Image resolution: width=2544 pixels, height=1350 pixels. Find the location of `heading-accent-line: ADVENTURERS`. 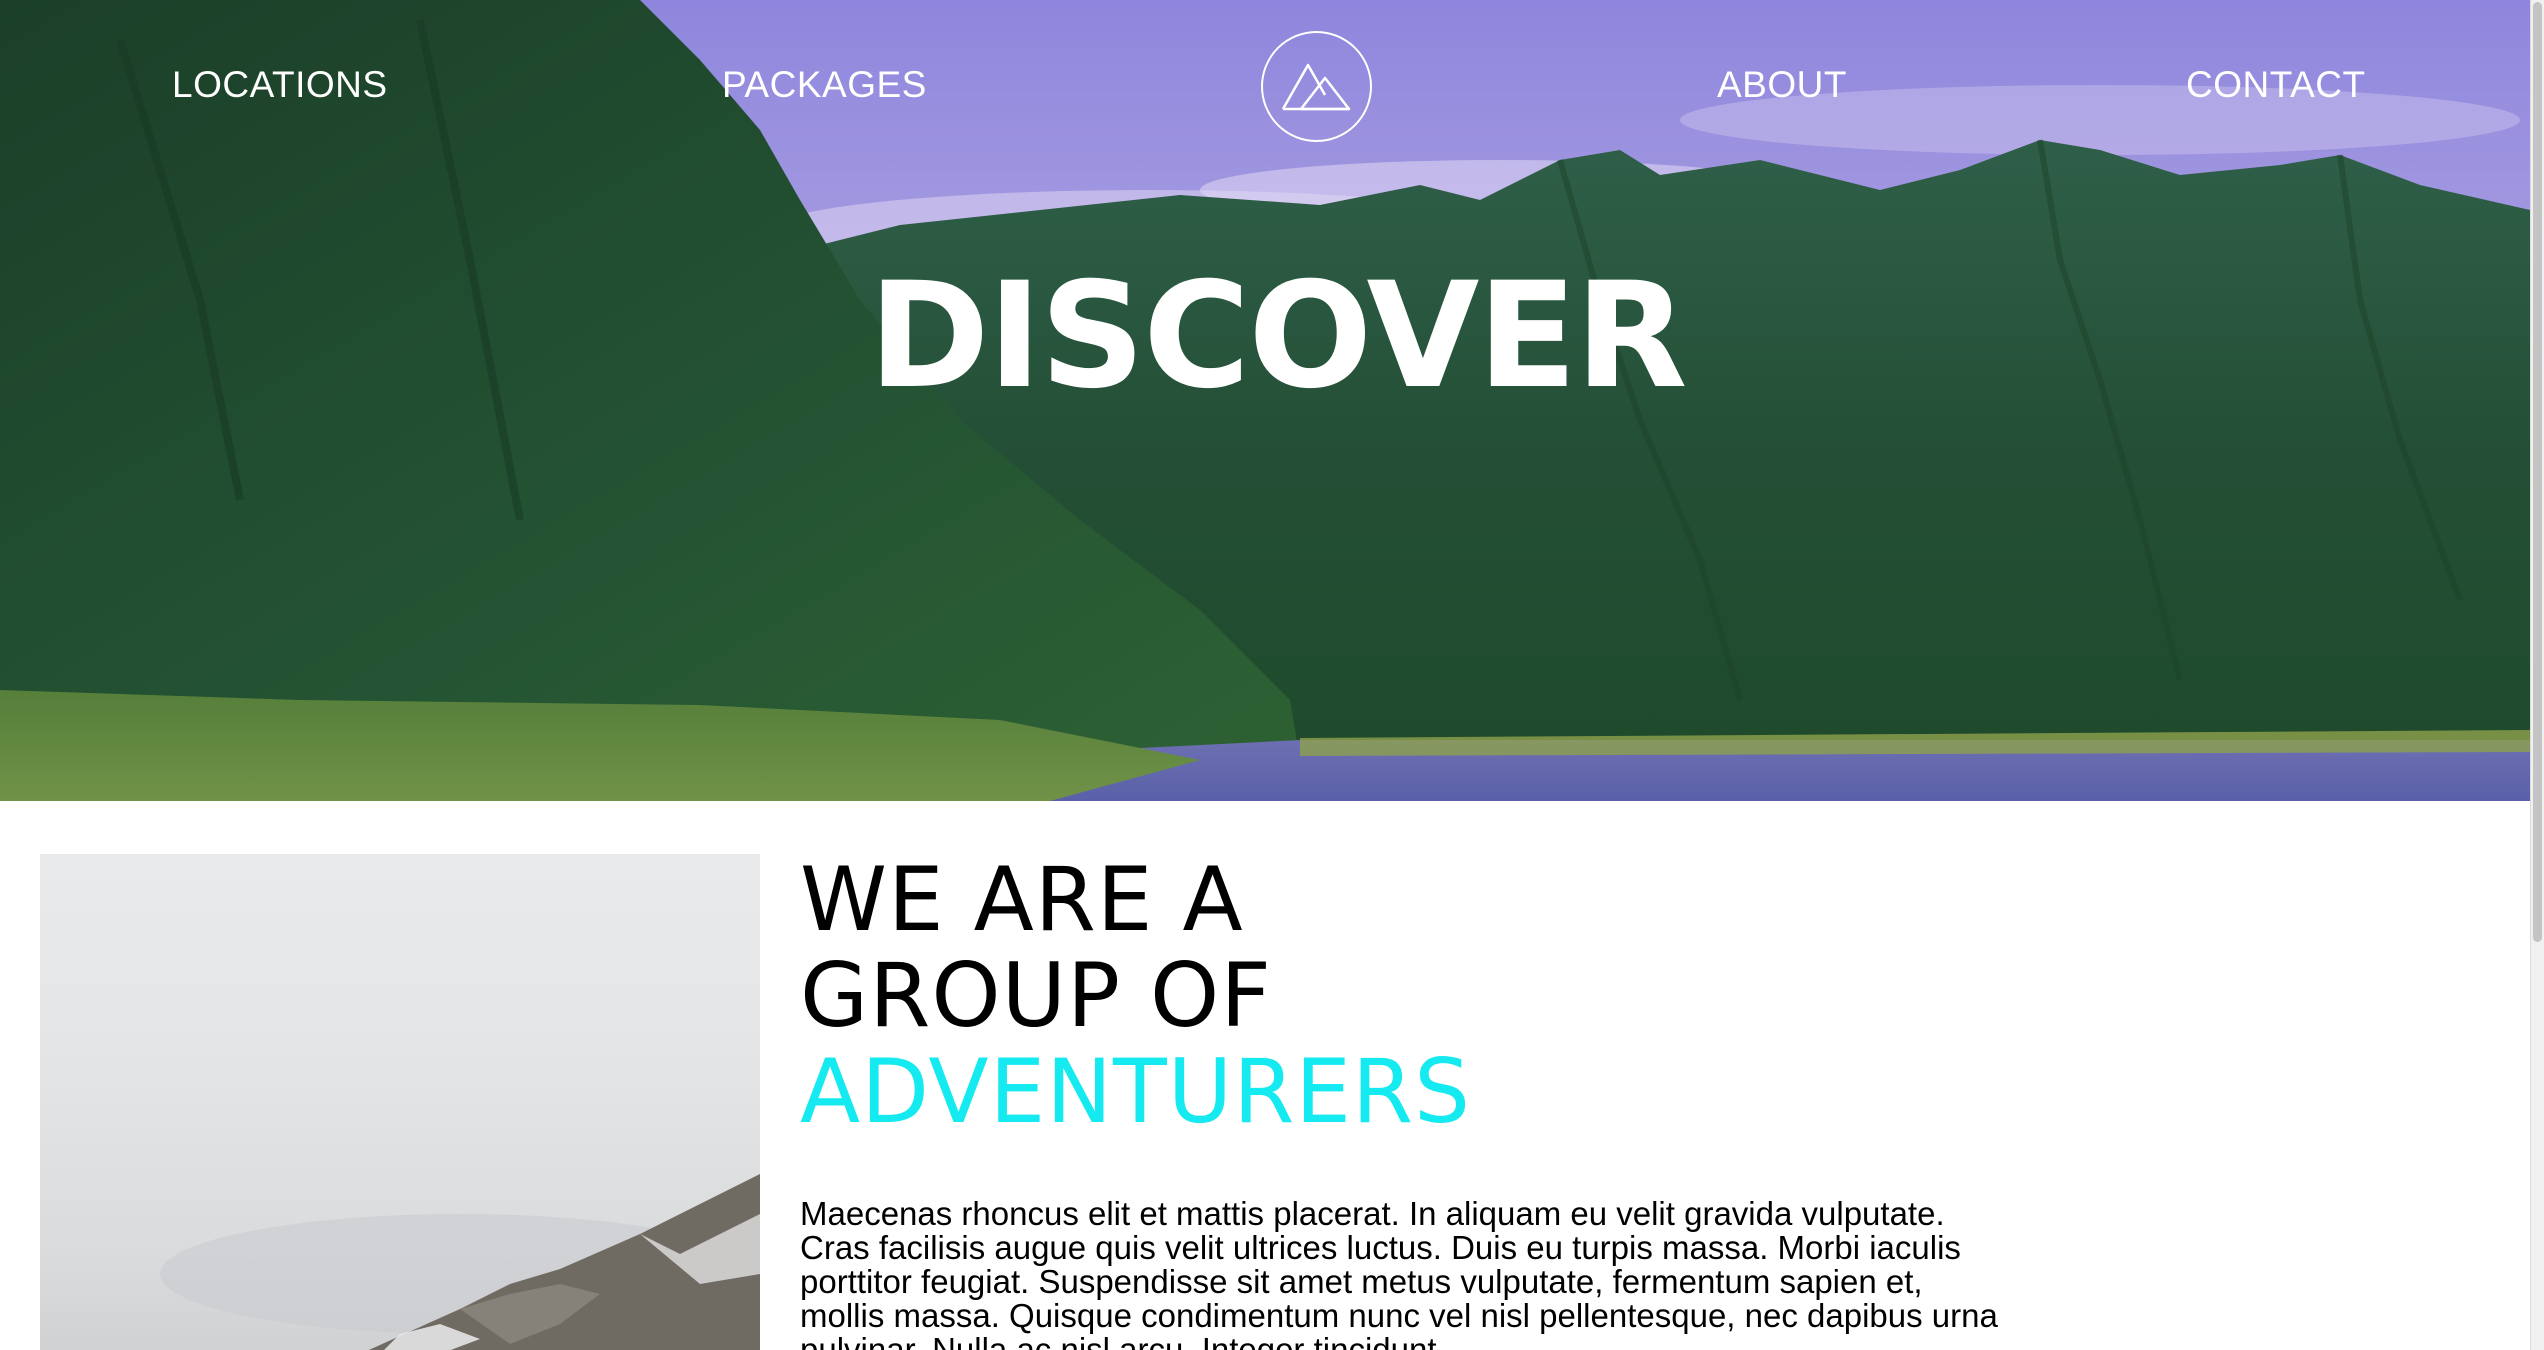

heading-accent-line: ADVENTURERS is located at coordinates (1135, 1091).